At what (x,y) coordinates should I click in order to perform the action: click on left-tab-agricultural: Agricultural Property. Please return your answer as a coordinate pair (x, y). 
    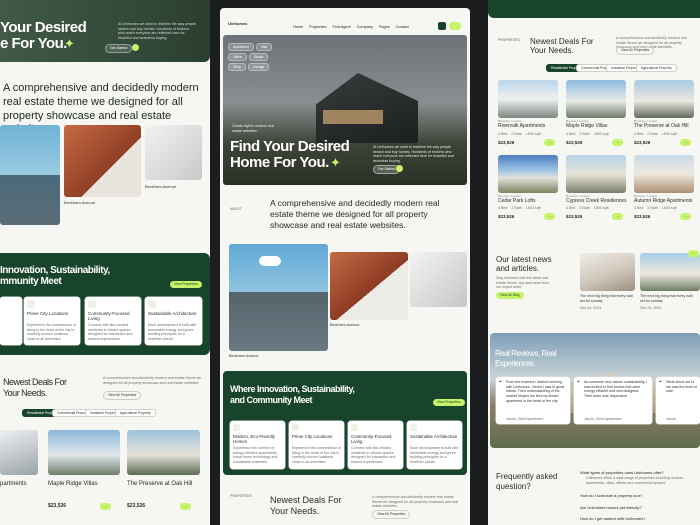
    Looking at the image, I should click on (135, 413).